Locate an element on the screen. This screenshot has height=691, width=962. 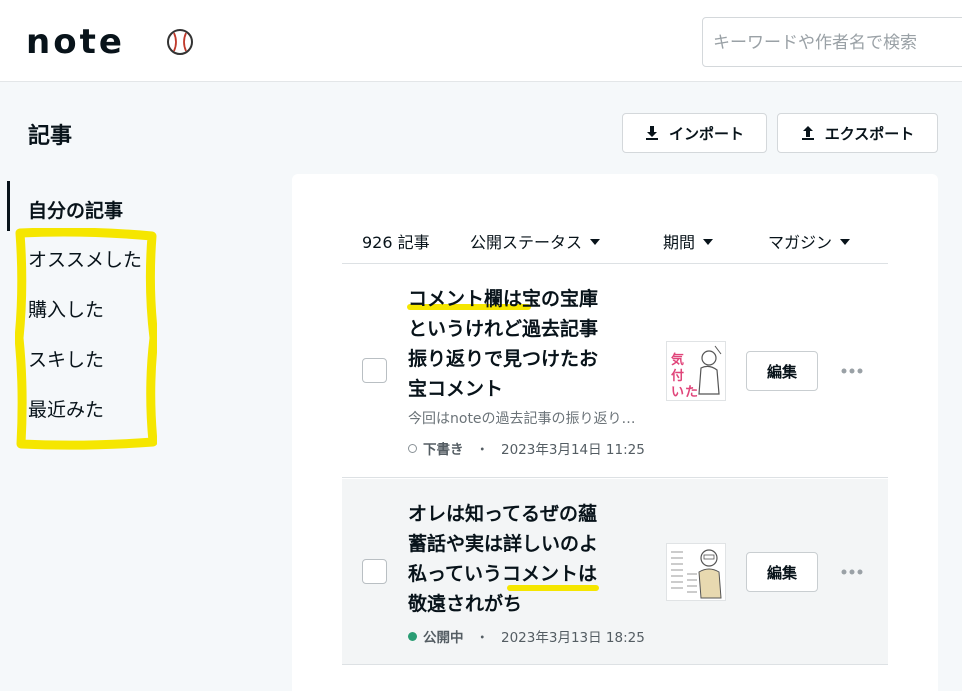
upload-icon is located at coordinates (807, 133).